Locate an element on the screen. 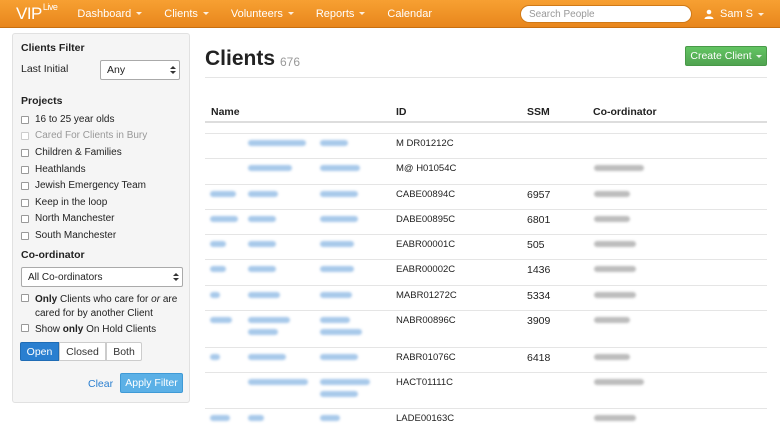  project-checkbox-heathlands: Heathlands is located at coordinates (53, 169).